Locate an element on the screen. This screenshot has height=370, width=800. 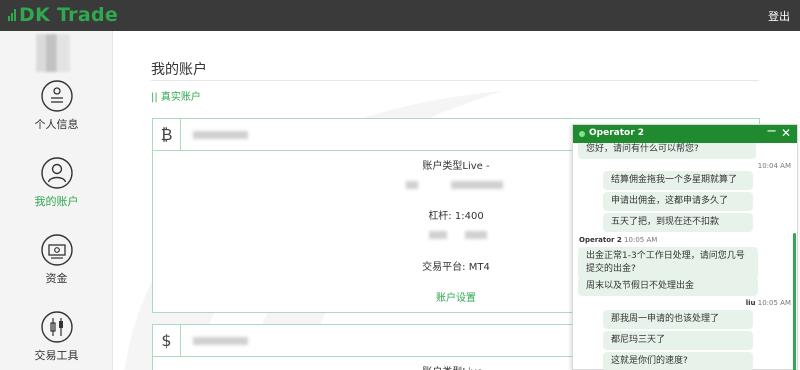
real-account-tab: || 真实账户 is located at coordinates (176, 95).